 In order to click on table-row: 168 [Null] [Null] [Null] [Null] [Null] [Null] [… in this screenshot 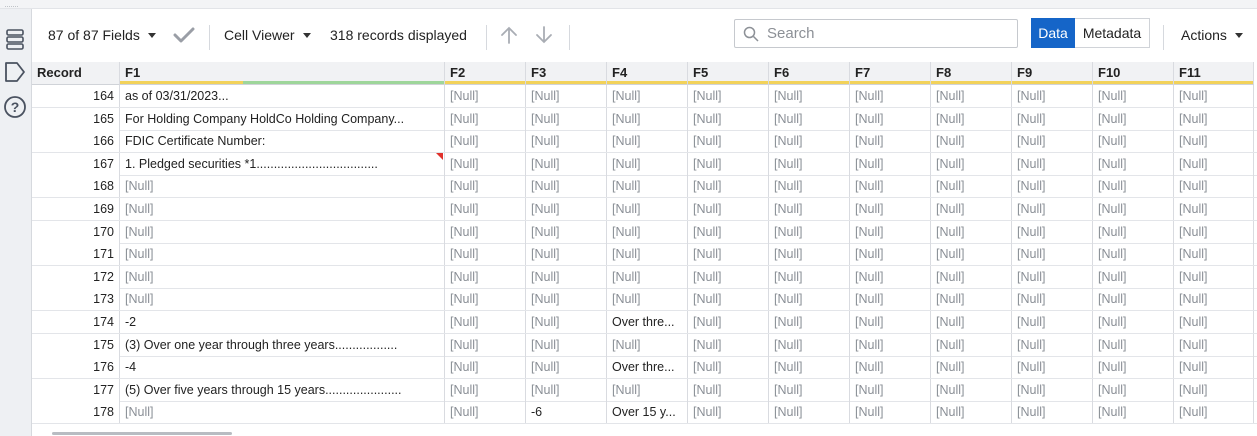, I will do `click(644, 187)`.